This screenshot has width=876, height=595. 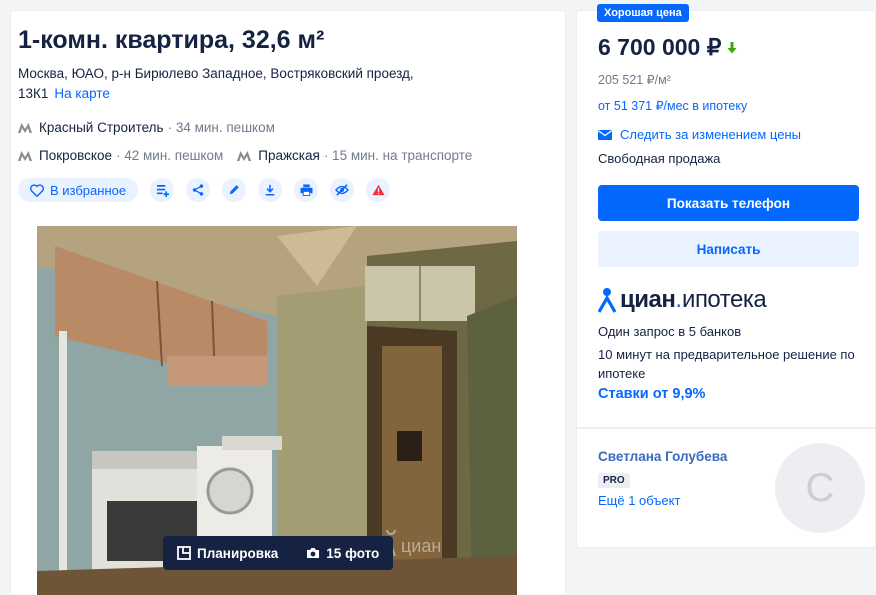 I want to click on follow-price-link: Следить за изменением цены, so click(x=699, y=134).